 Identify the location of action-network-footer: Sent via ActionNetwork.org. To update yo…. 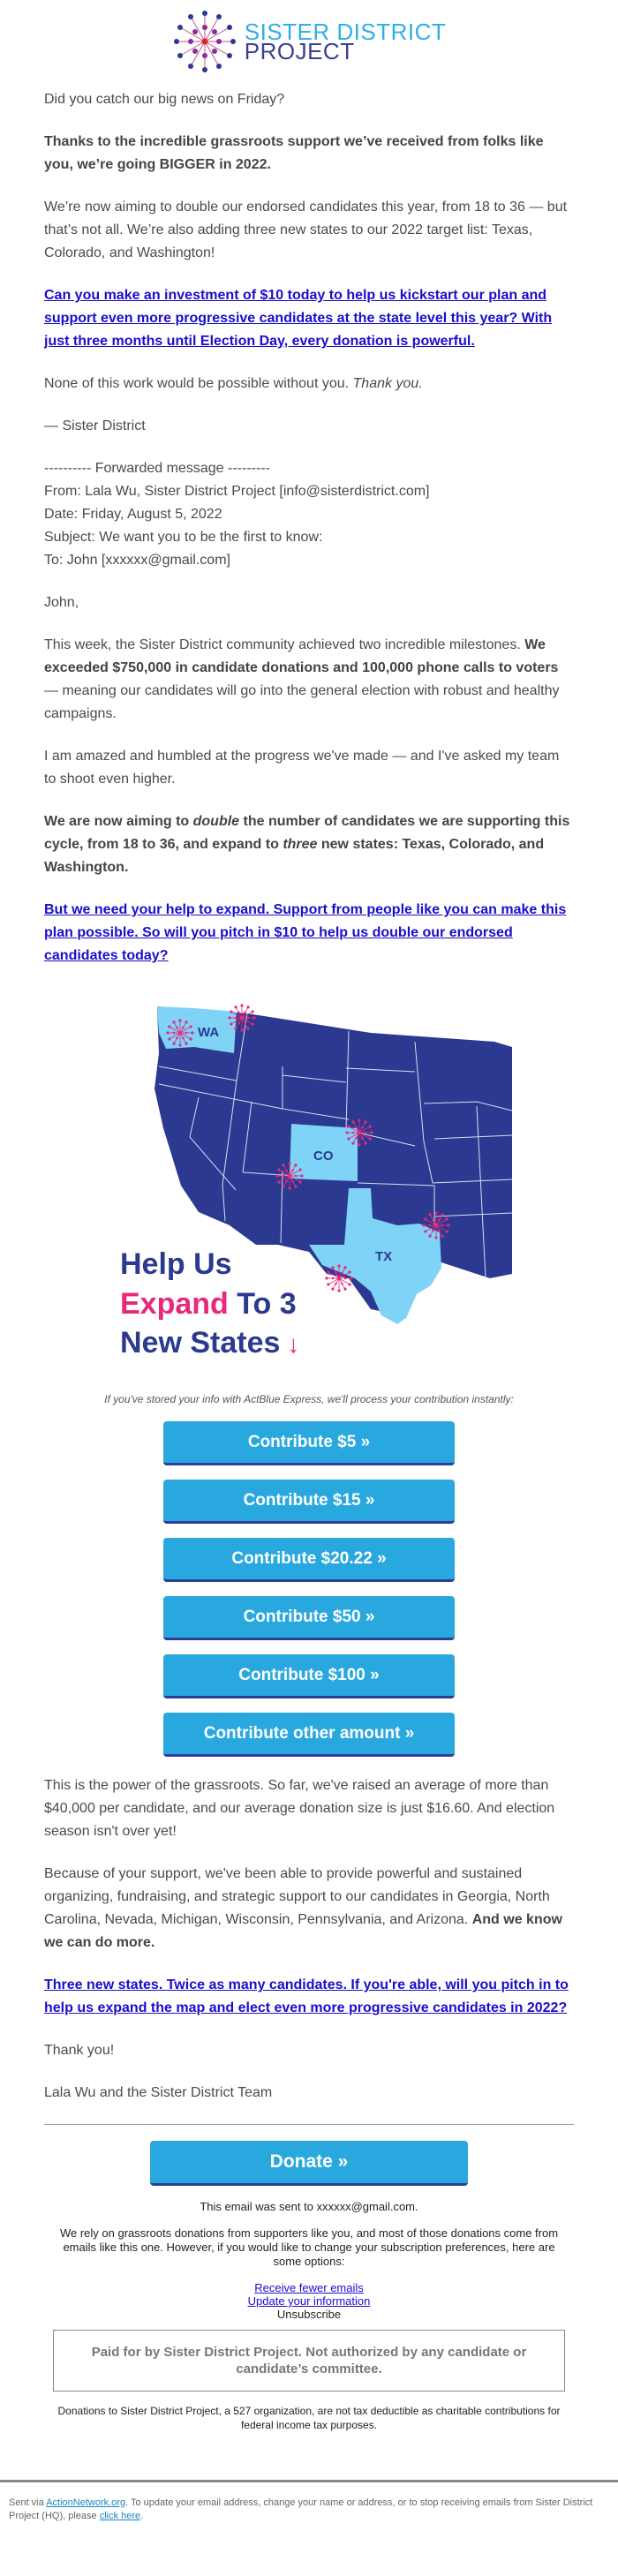
(309, 2528).